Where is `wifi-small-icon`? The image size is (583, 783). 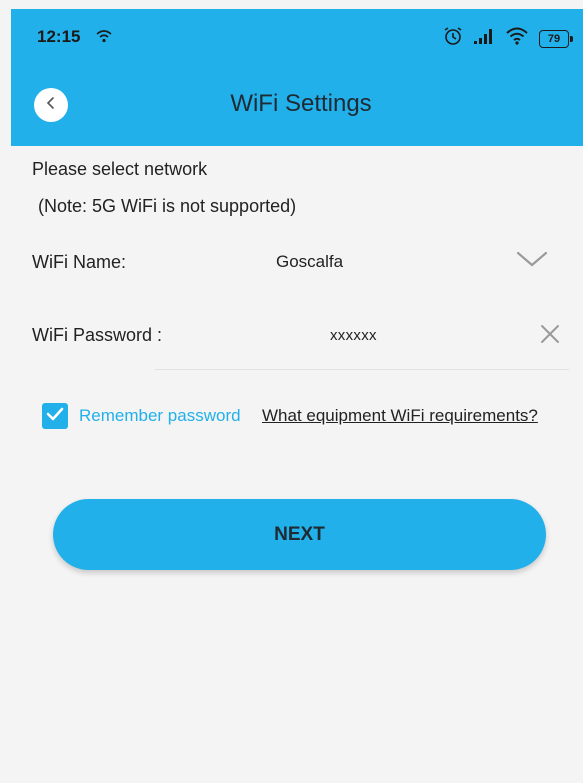 wifi-small-icon is located at coordinates (104, 38).